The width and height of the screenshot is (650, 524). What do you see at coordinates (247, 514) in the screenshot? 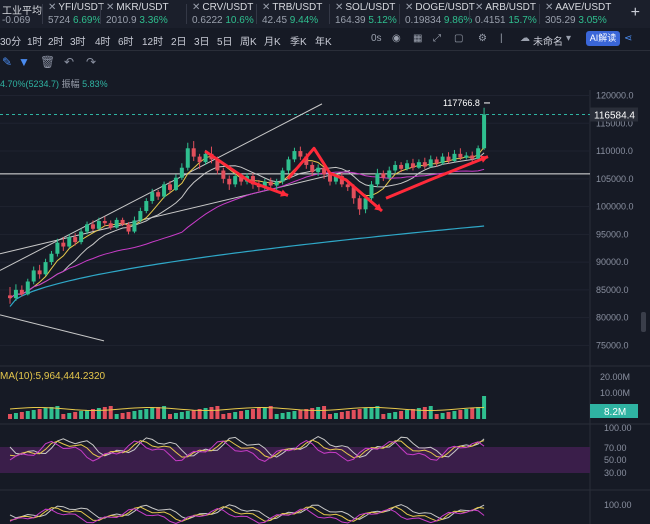
I see `oscillator2-line-b` at bounding box center [247, 514].